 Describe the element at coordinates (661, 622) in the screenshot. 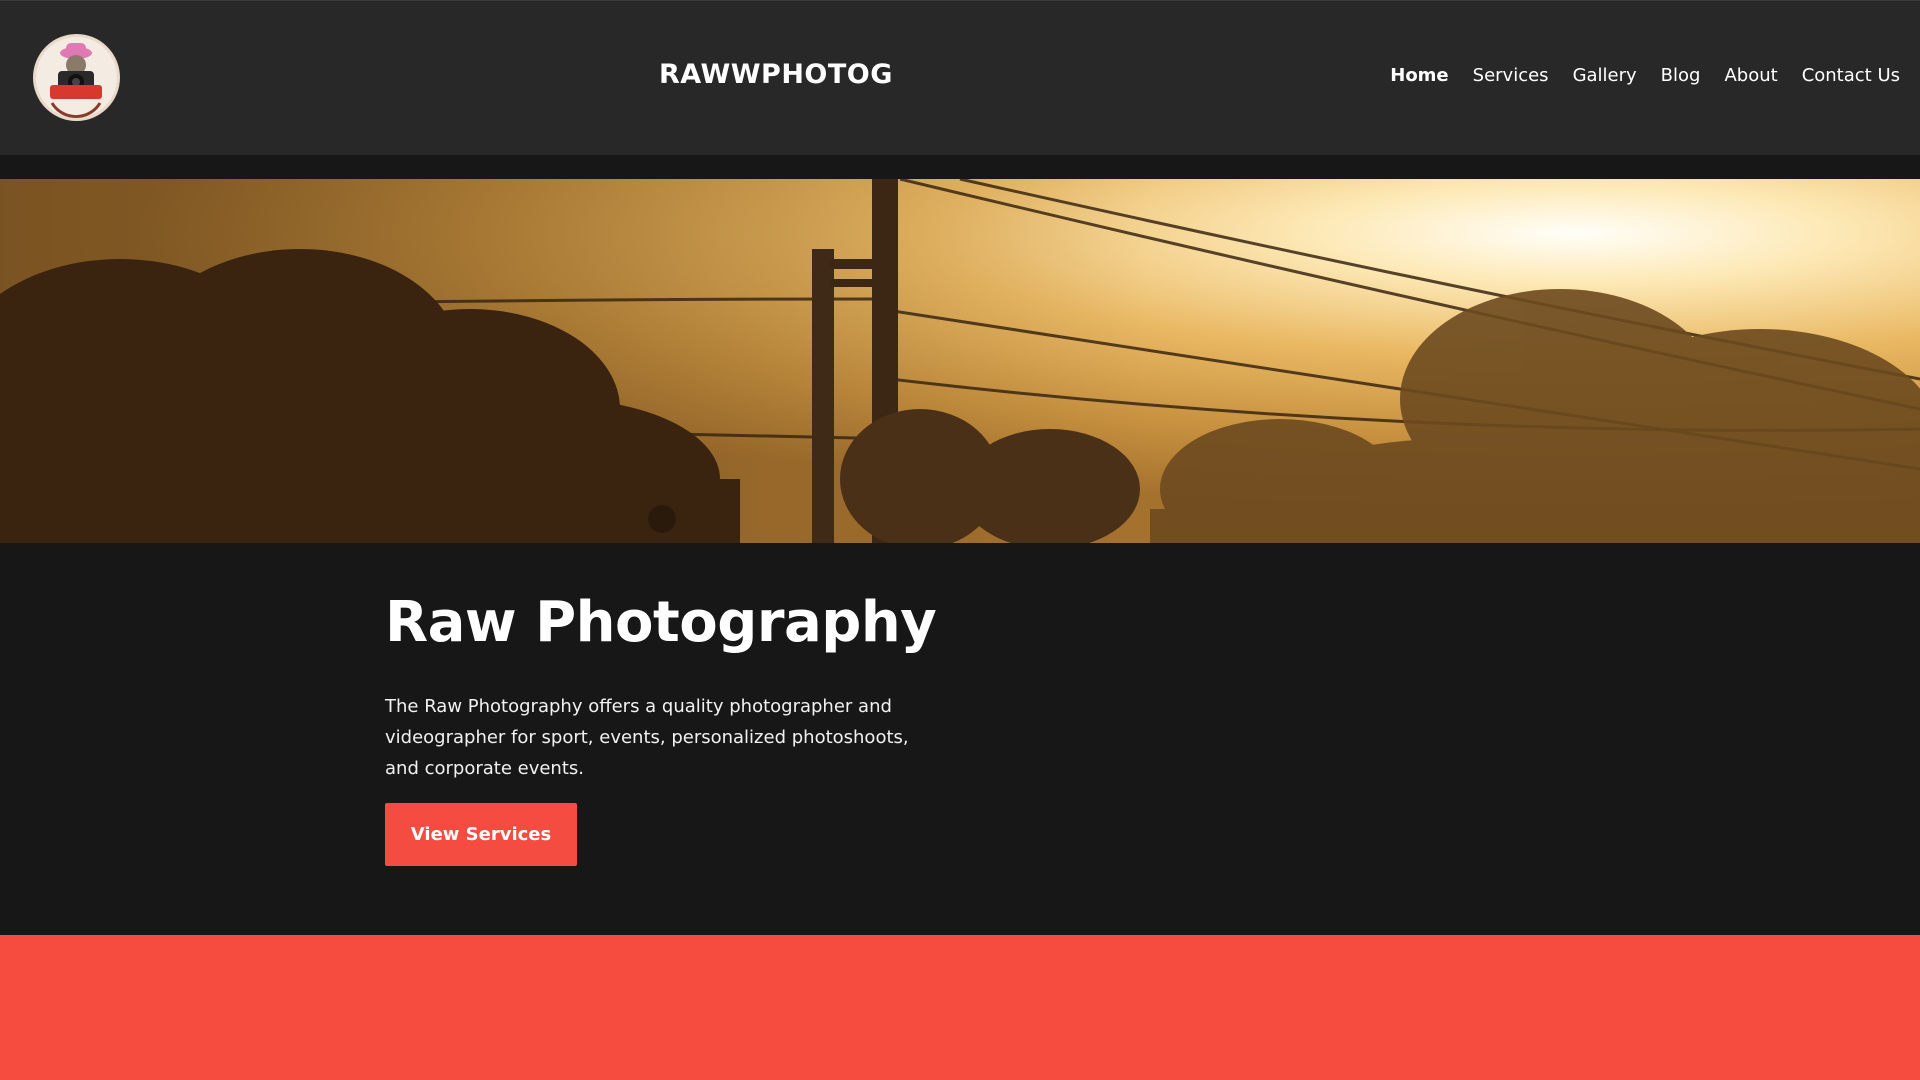

I see `hero-heading: Raw Photography` at that location.